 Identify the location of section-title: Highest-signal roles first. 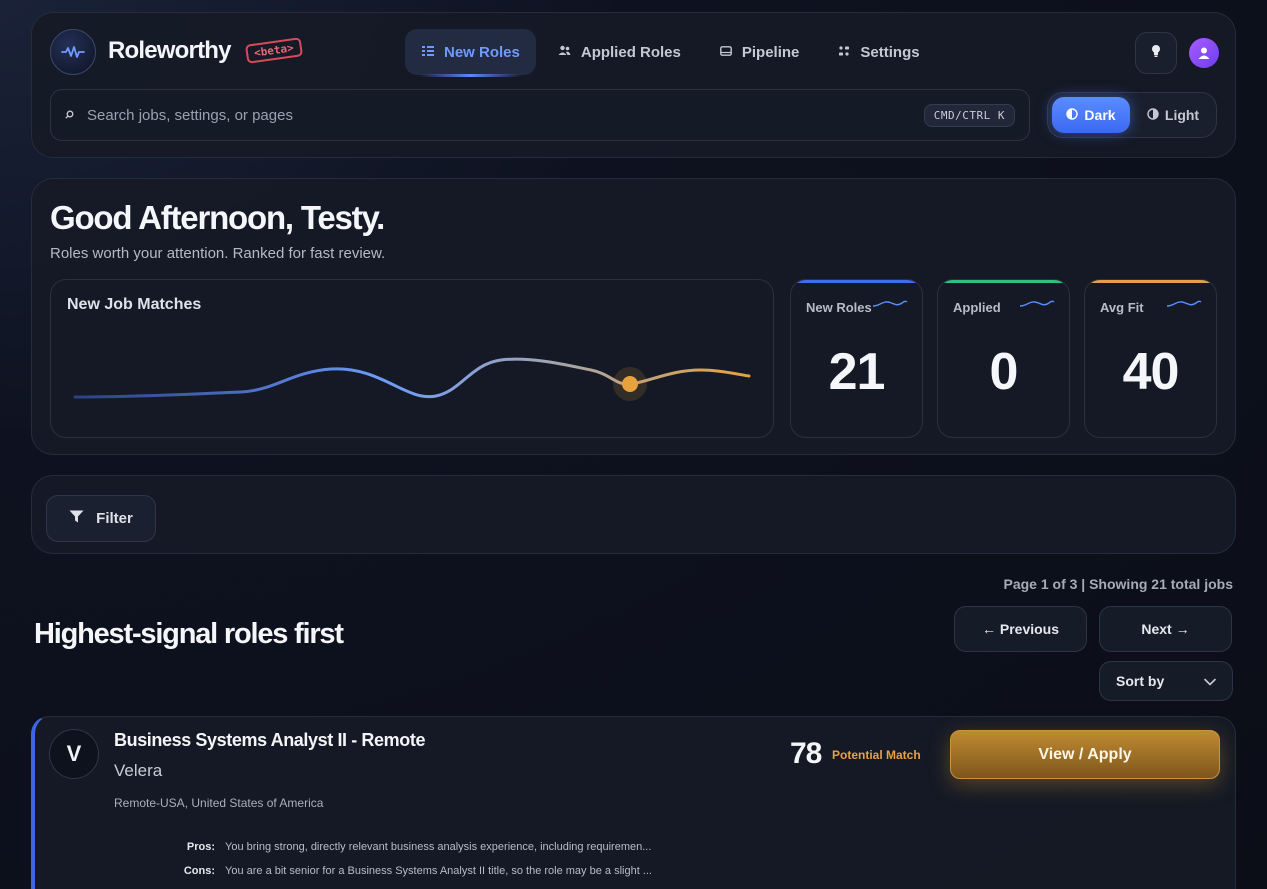
(189, 634).